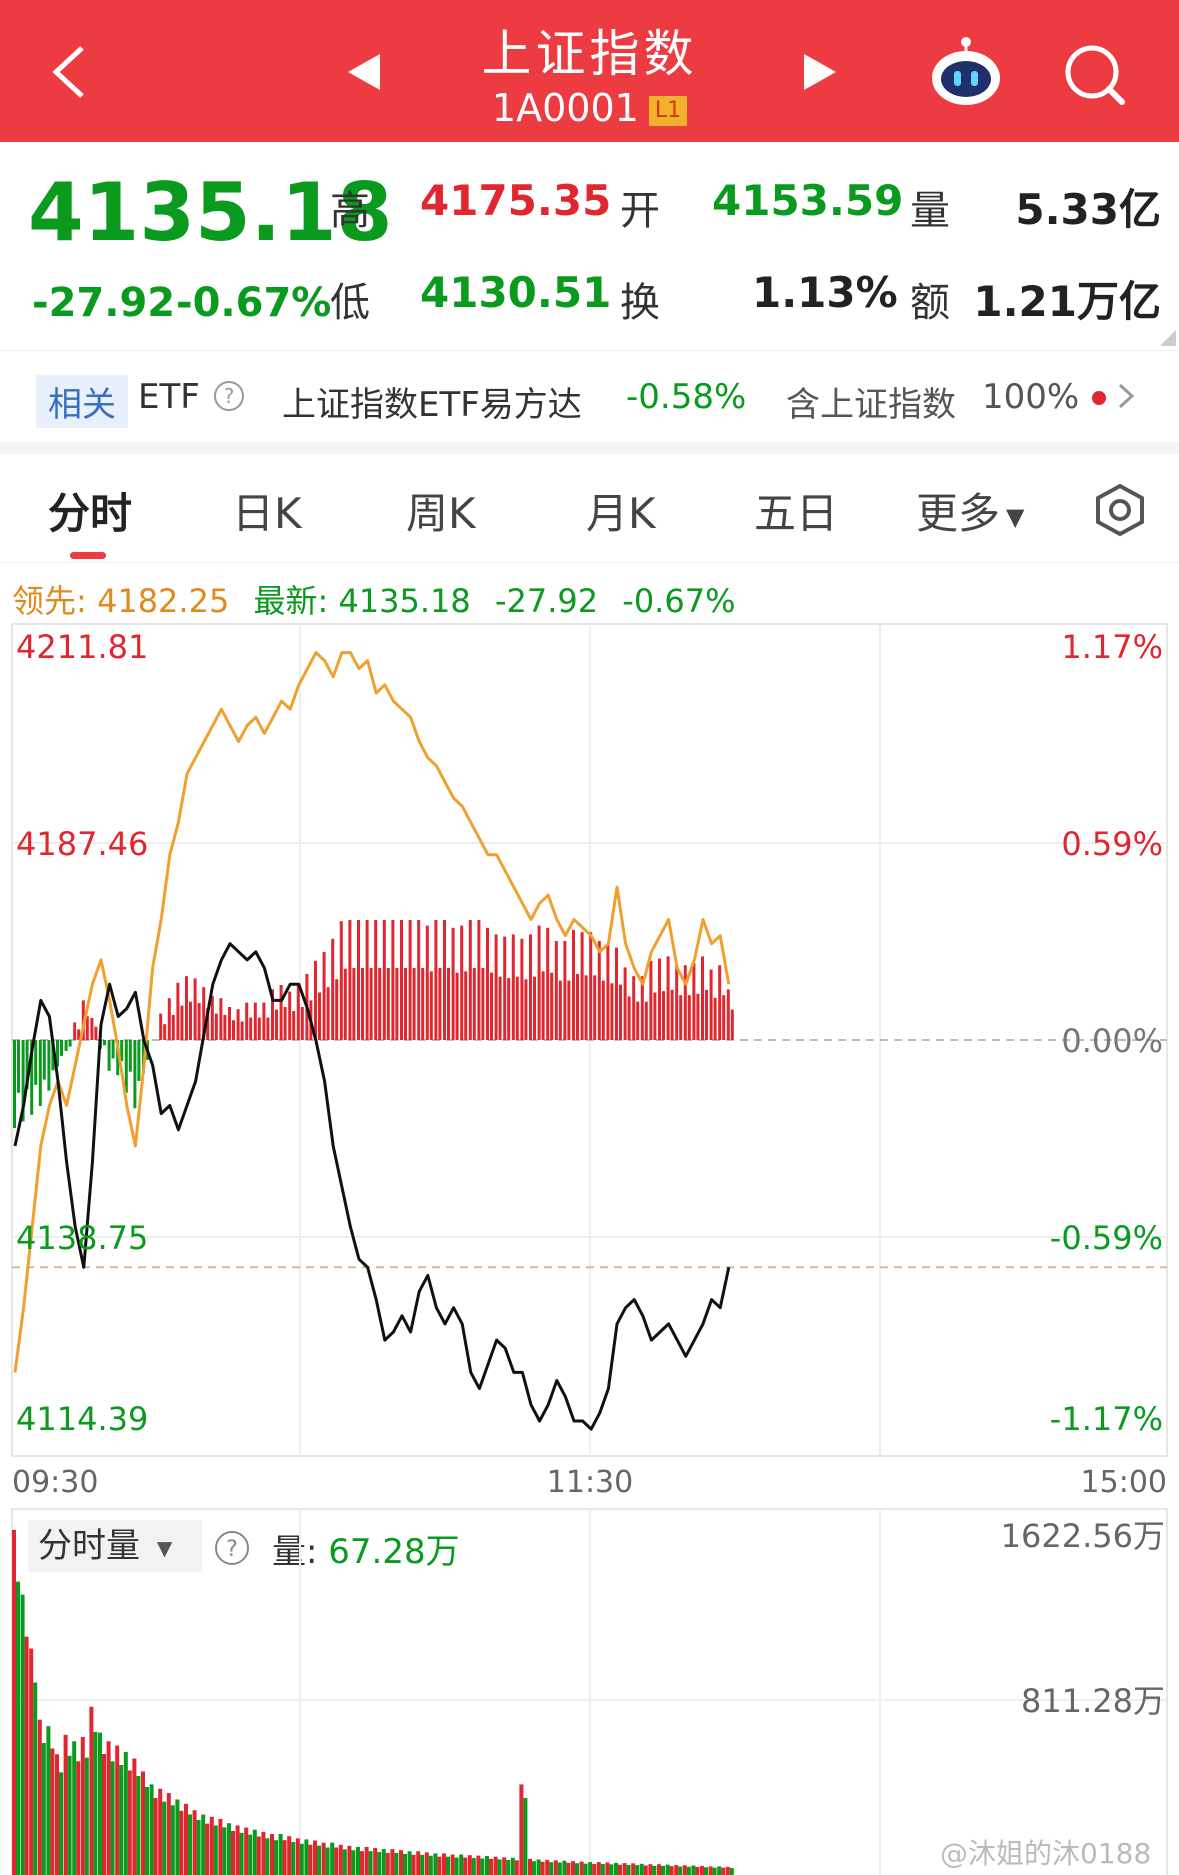 This screenshot has height=1875, width=1179. Describe the element at coordinates (350, 303) in the screenshot. I see `low-label: 低` at that location.